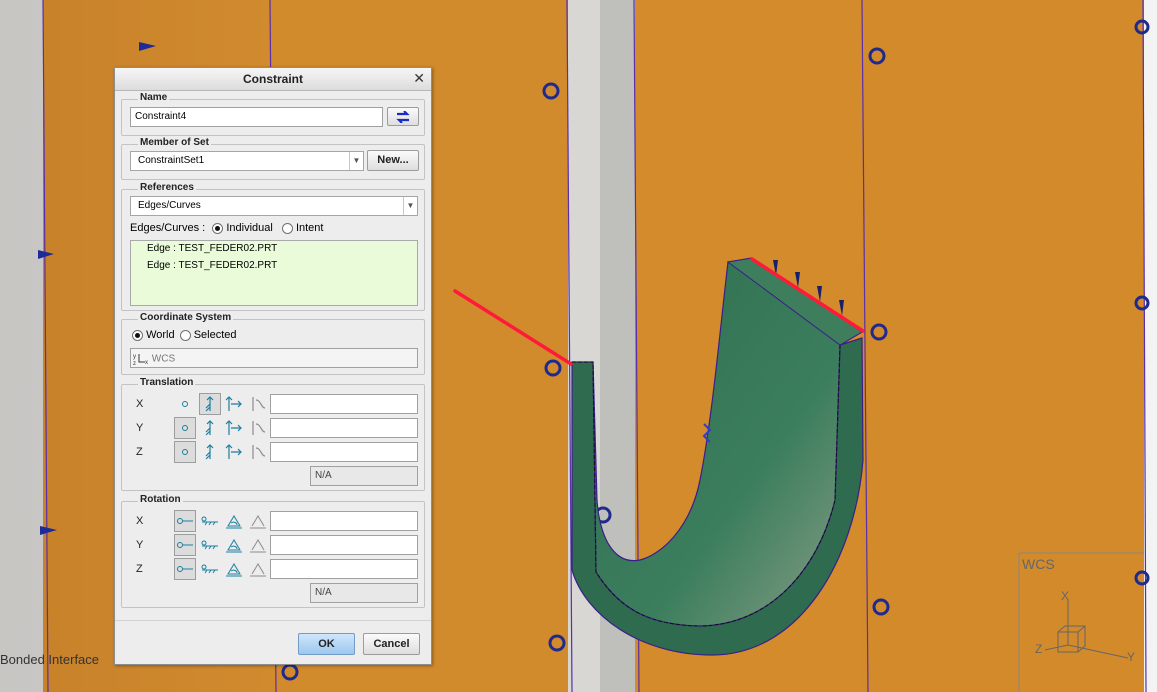 The image size is (1157, 692). What do you see at coordinates (344, 545) in the screenshot?
I see `rotation-y-value` at bounding box center [344, 545].